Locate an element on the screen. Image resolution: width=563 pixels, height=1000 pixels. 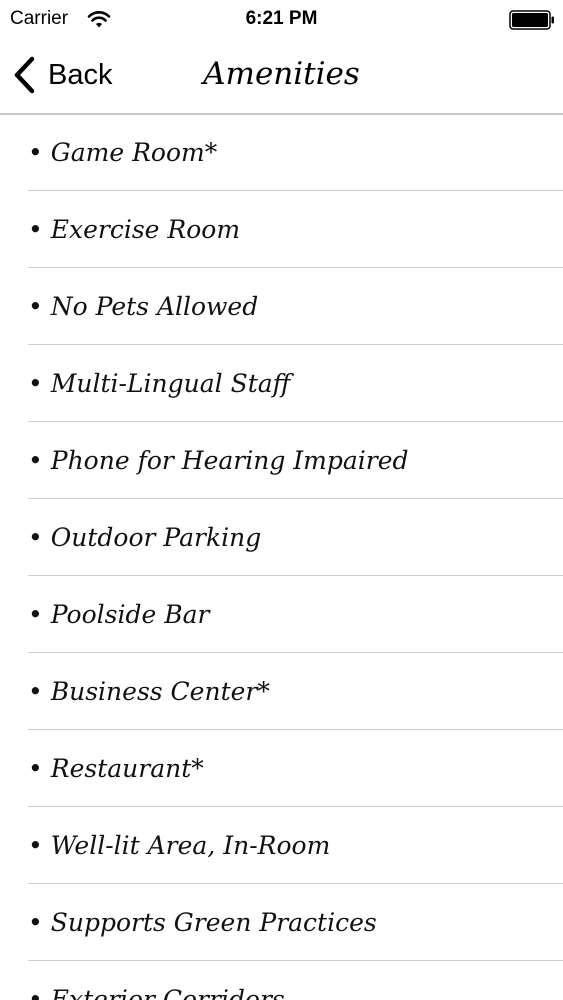
amenity-label: Business Center* is located at coordinates (160, 691).